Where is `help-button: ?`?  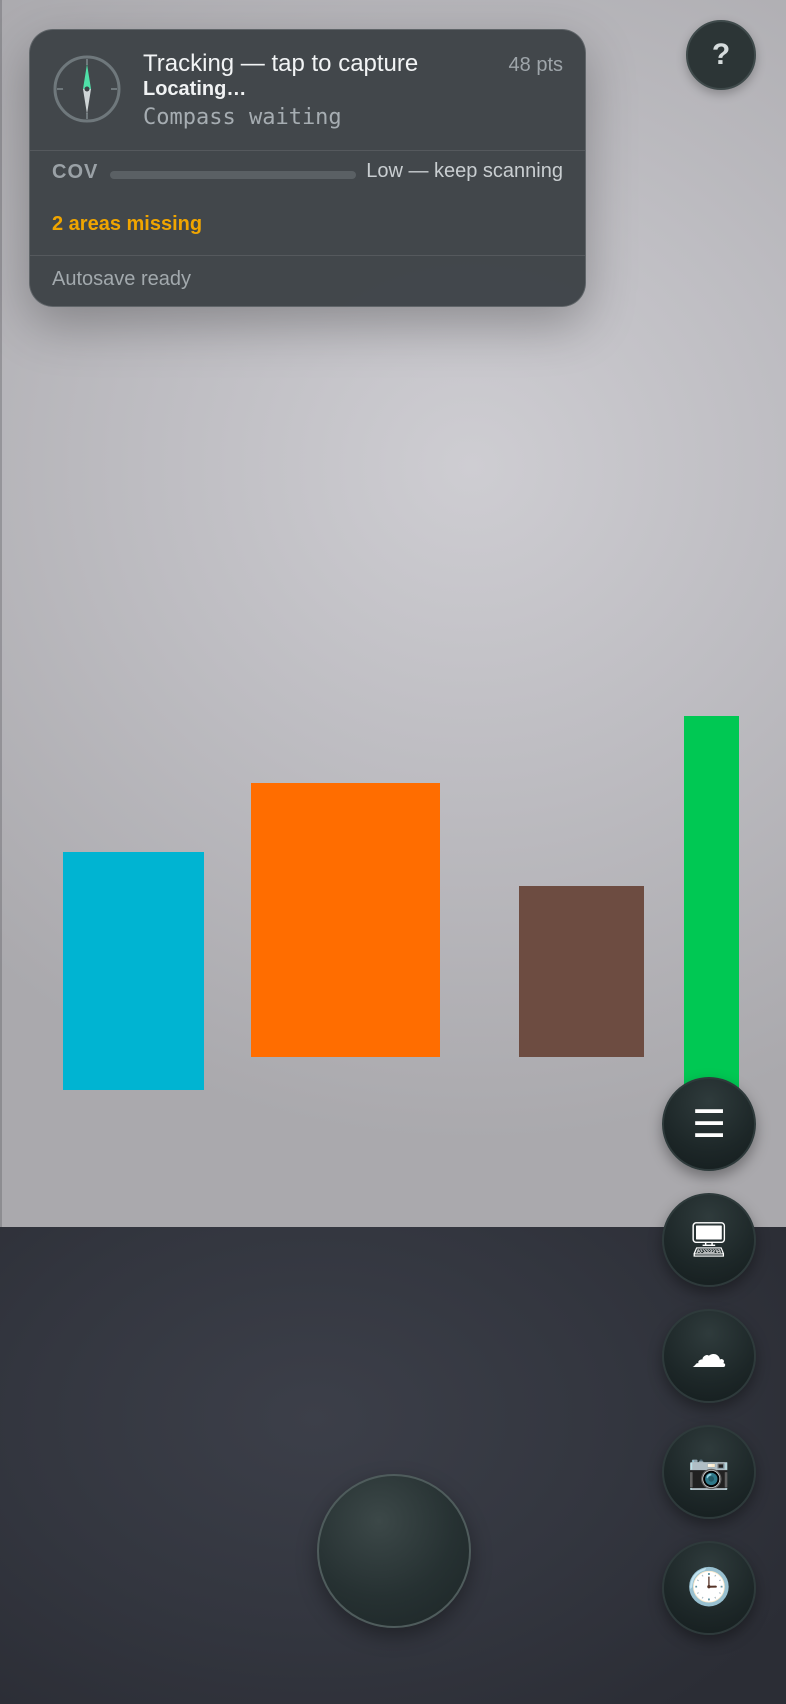
help-button: ? is located at coordinates (721, 55).